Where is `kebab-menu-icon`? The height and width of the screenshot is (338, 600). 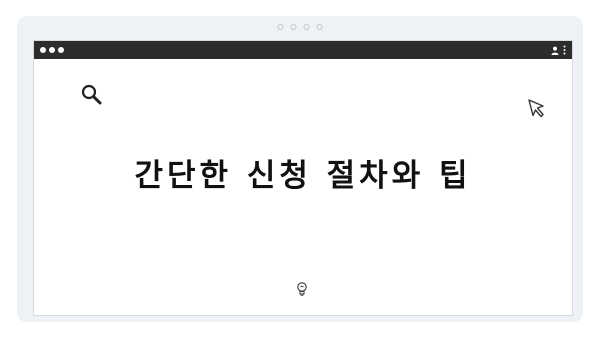
kebab-menu-icon is located at coordinates (564, 50).